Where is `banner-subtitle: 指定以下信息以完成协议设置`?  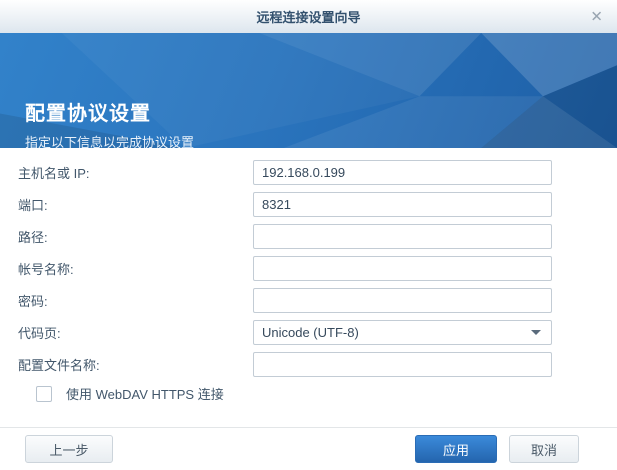
banner-subtitle: 指定以下信息以完成协议设置 is located at coordinates (110, 141).